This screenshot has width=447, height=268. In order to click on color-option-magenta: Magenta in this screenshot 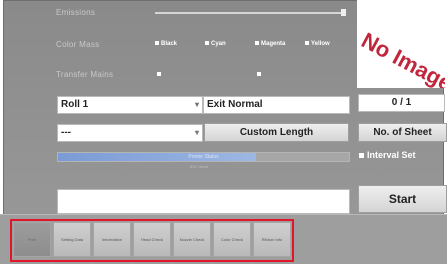, I will do `click(270, 44)`.